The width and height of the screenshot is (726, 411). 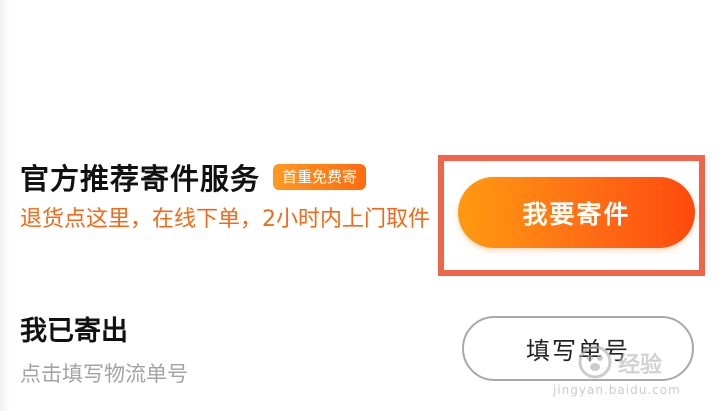 I want to click on baidu-jingyan-watermark: 经验 jingyan.baidu.com, so click(x=635, y=374).